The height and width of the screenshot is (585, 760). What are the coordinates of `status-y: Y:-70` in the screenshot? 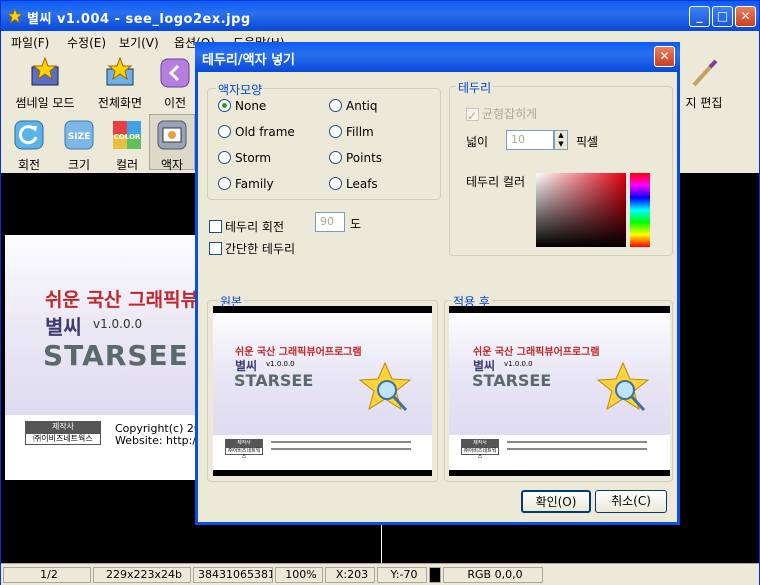 It's located at (402, 575).